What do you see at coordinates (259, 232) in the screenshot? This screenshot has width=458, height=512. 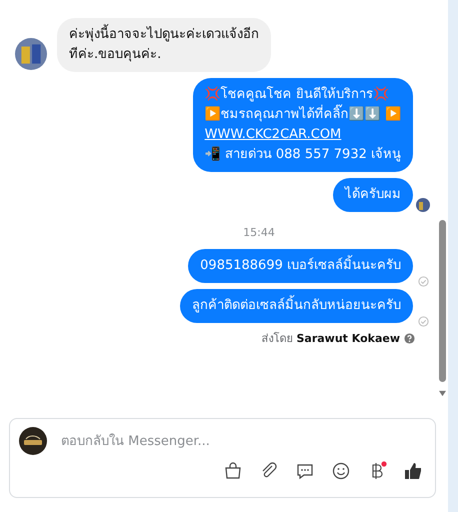 I see `timestamp: 15:44` at bounding box center [259, 232].